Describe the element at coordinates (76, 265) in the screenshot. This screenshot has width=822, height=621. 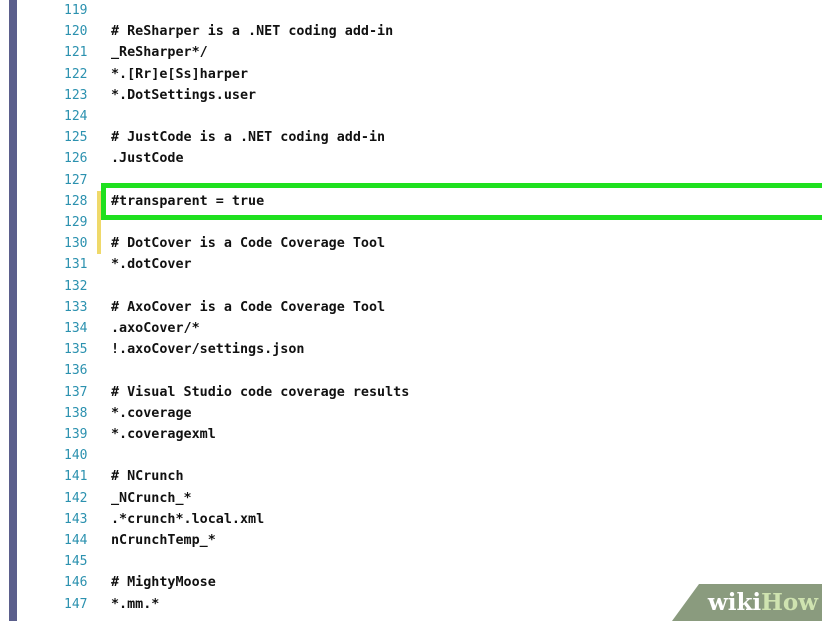
I see `line-number: 131` at that location.